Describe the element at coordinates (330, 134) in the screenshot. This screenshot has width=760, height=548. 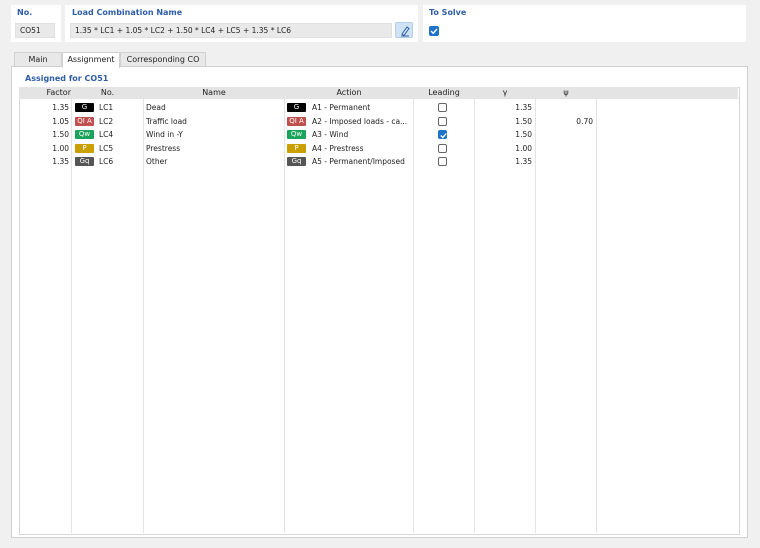
I see `action-cell: A3 - Wind` at that location.